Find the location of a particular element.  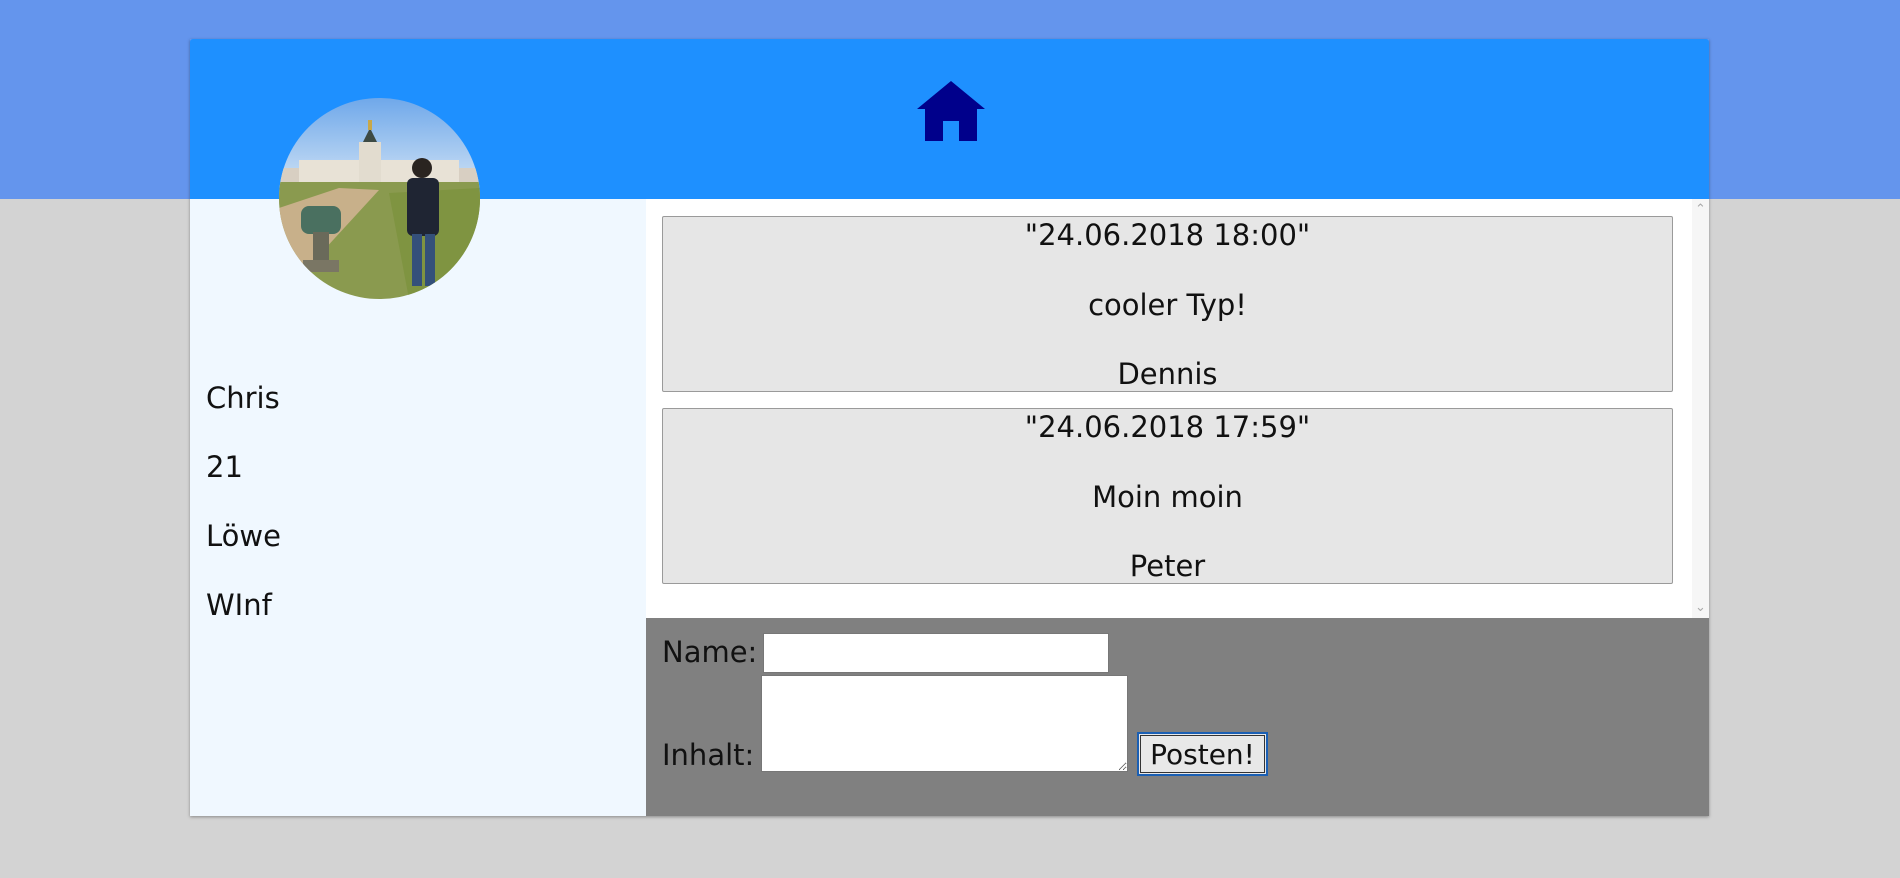

name-input is located at coordinates (936, 653).